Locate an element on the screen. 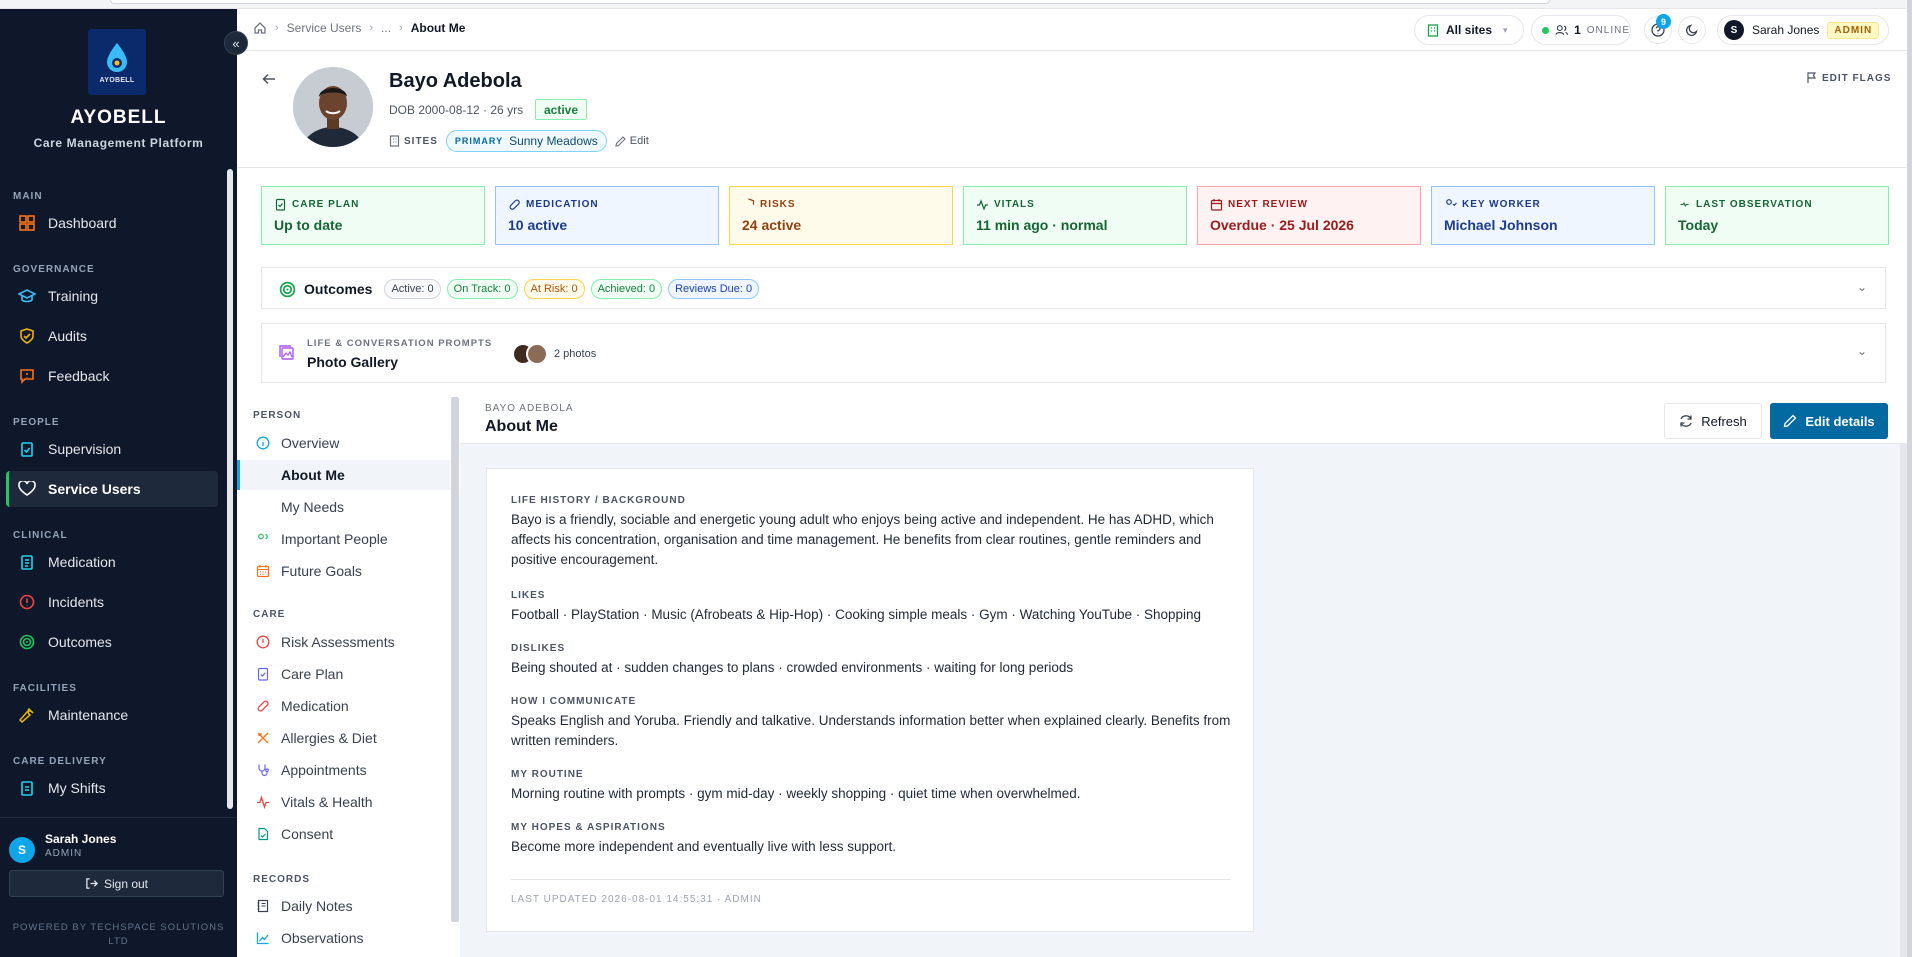 This screenshot has height=957, width=1912. section-label: DISLIKES is located at coordinates (538, 648).